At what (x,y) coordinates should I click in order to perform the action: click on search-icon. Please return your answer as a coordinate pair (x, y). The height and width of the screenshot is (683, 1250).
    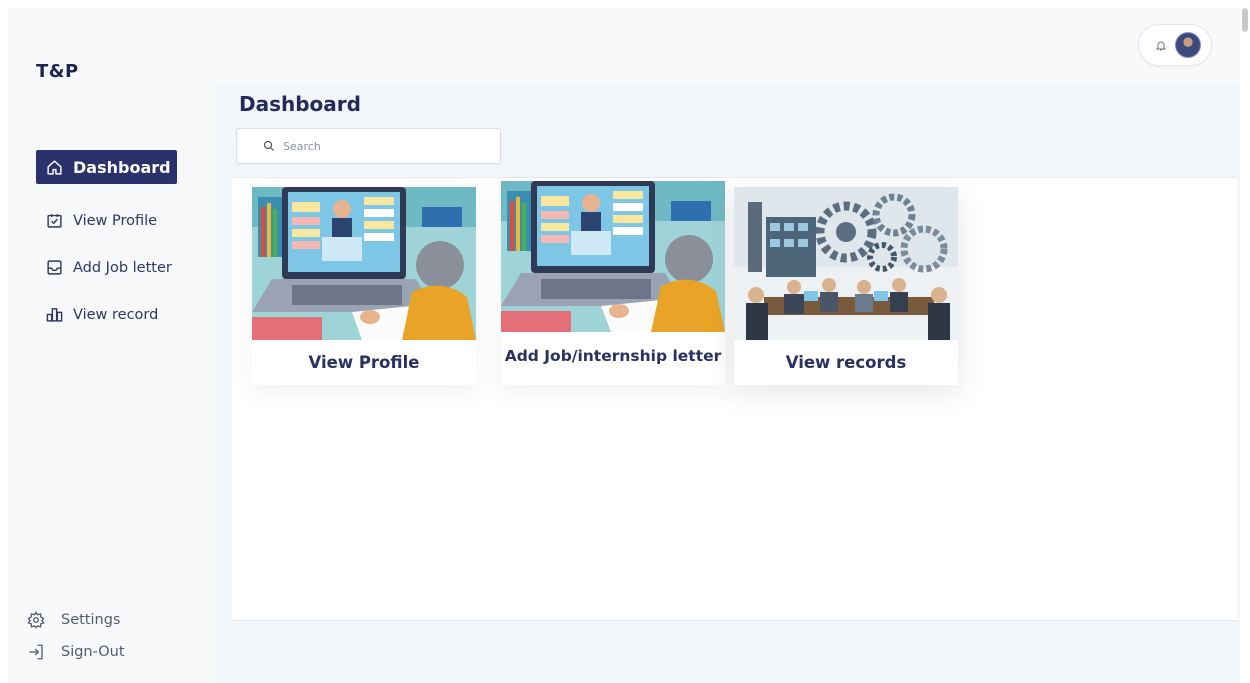
    Looking at the image, I should click on (268, 145).